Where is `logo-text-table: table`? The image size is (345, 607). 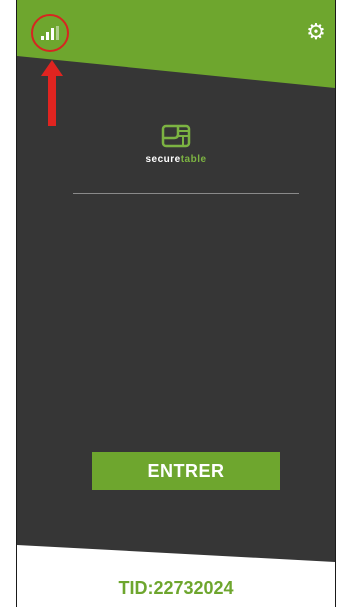 logo-text-table: table is located at coordinates (193, 159).